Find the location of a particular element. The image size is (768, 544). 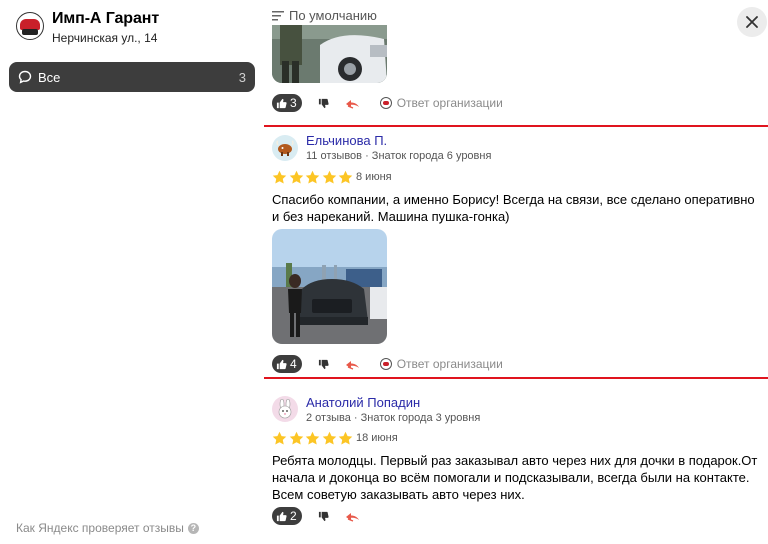

review-author: Ельчинова П. is located at coordinates (346, 140).